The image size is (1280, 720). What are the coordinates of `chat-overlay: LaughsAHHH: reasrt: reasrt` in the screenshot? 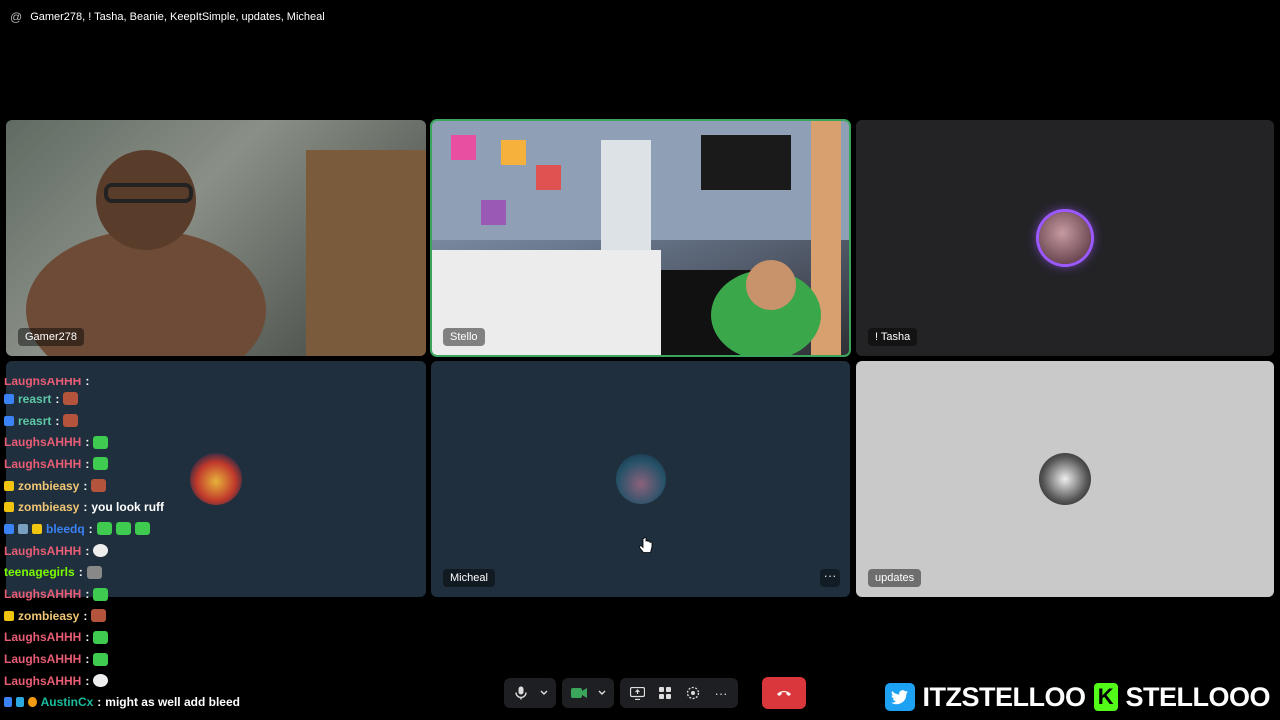 It's located at (120, 545).